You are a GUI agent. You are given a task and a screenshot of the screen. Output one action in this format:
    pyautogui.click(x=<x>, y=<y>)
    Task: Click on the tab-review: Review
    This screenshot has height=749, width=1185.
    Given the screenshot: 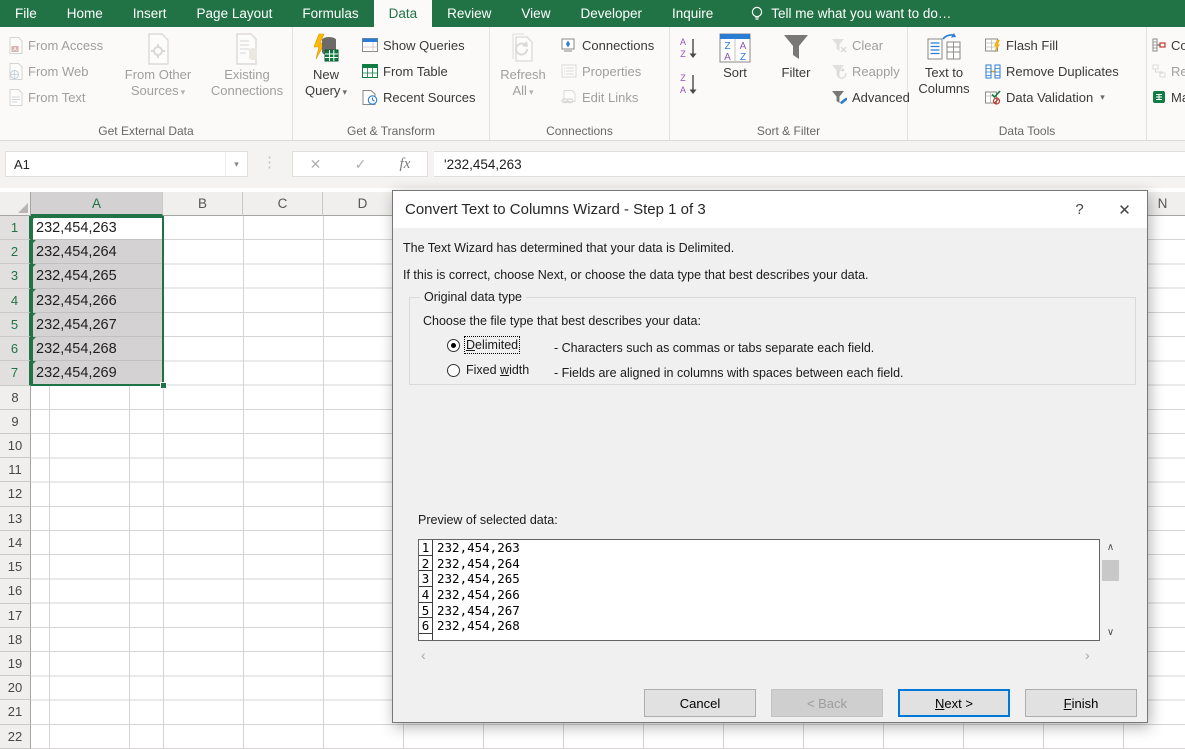 What is the action you would take?
    pyautogui.click(x=469, y=13)
    